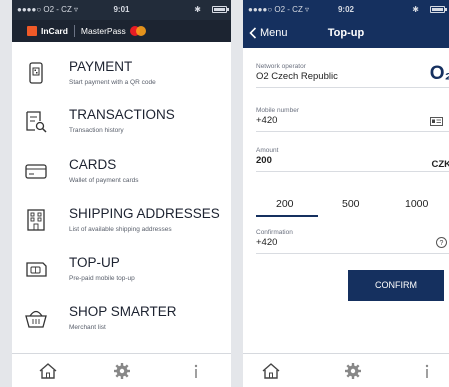 The width and height of the screenshot is (449, 387). Describe the element at coordinates (267, 150) in the screenshot. I see `amount-label: Amount` at that location.